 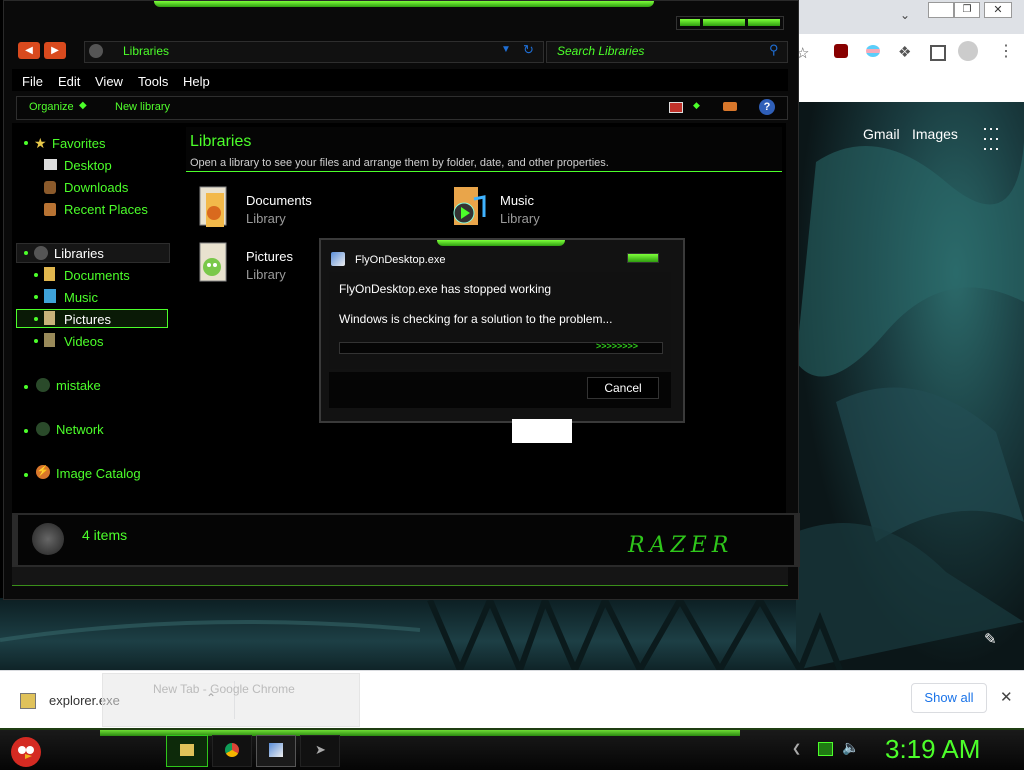 What do you see at coordinates (88, 165) in the screenshot?
I see `nav-desktop: Desktop` at bounding box center [88, 165].